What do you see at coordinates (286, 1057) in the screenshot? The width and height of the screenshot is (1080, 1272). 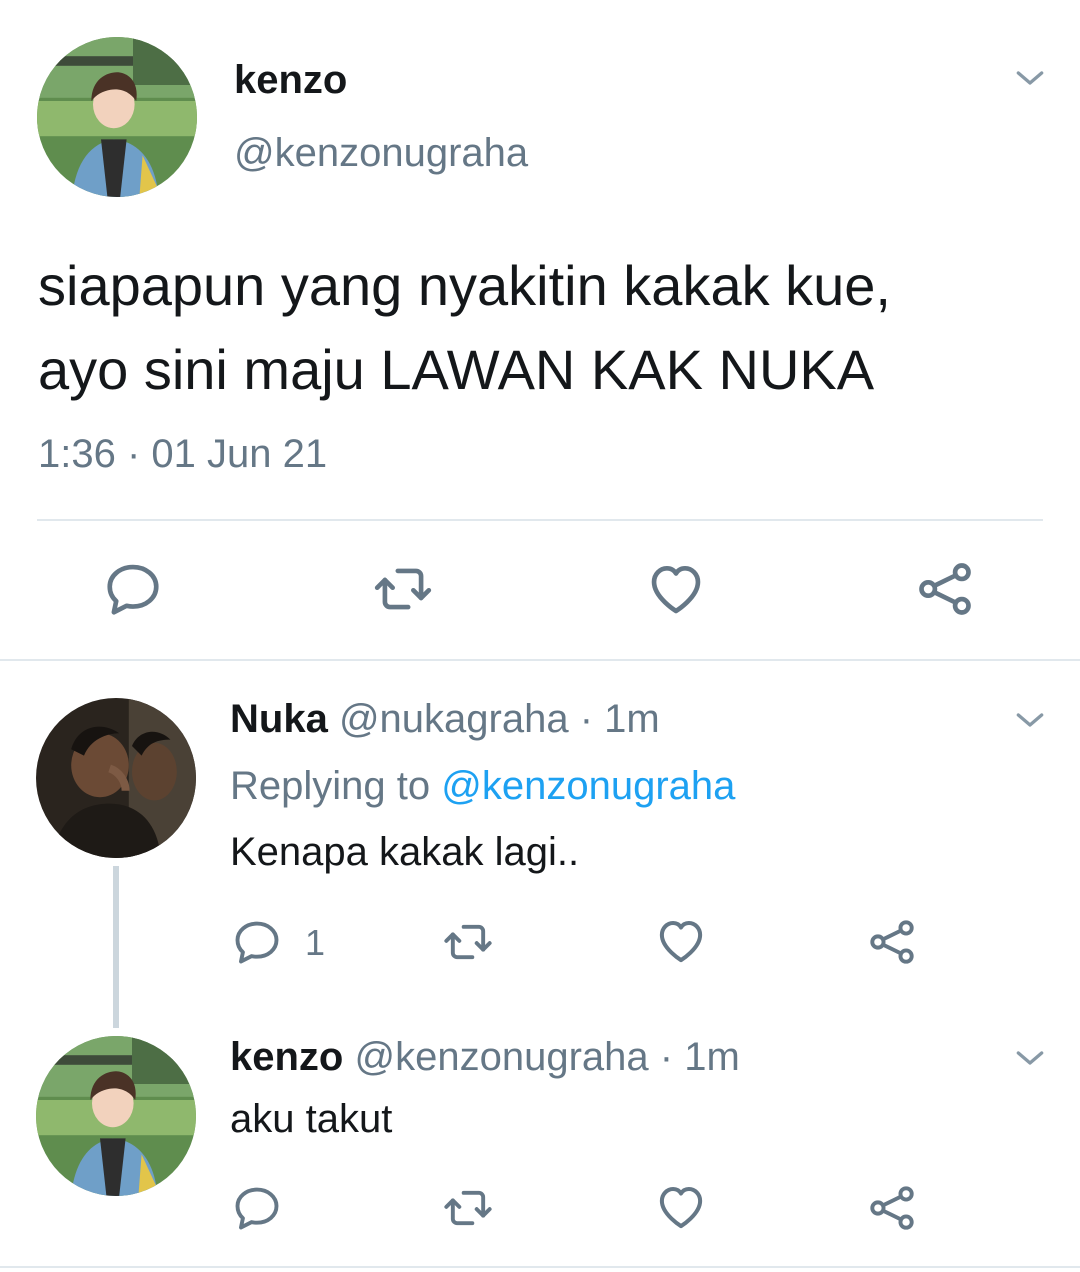 I see `reply-display-name: kenzo` at bounding box center [286, 1057].